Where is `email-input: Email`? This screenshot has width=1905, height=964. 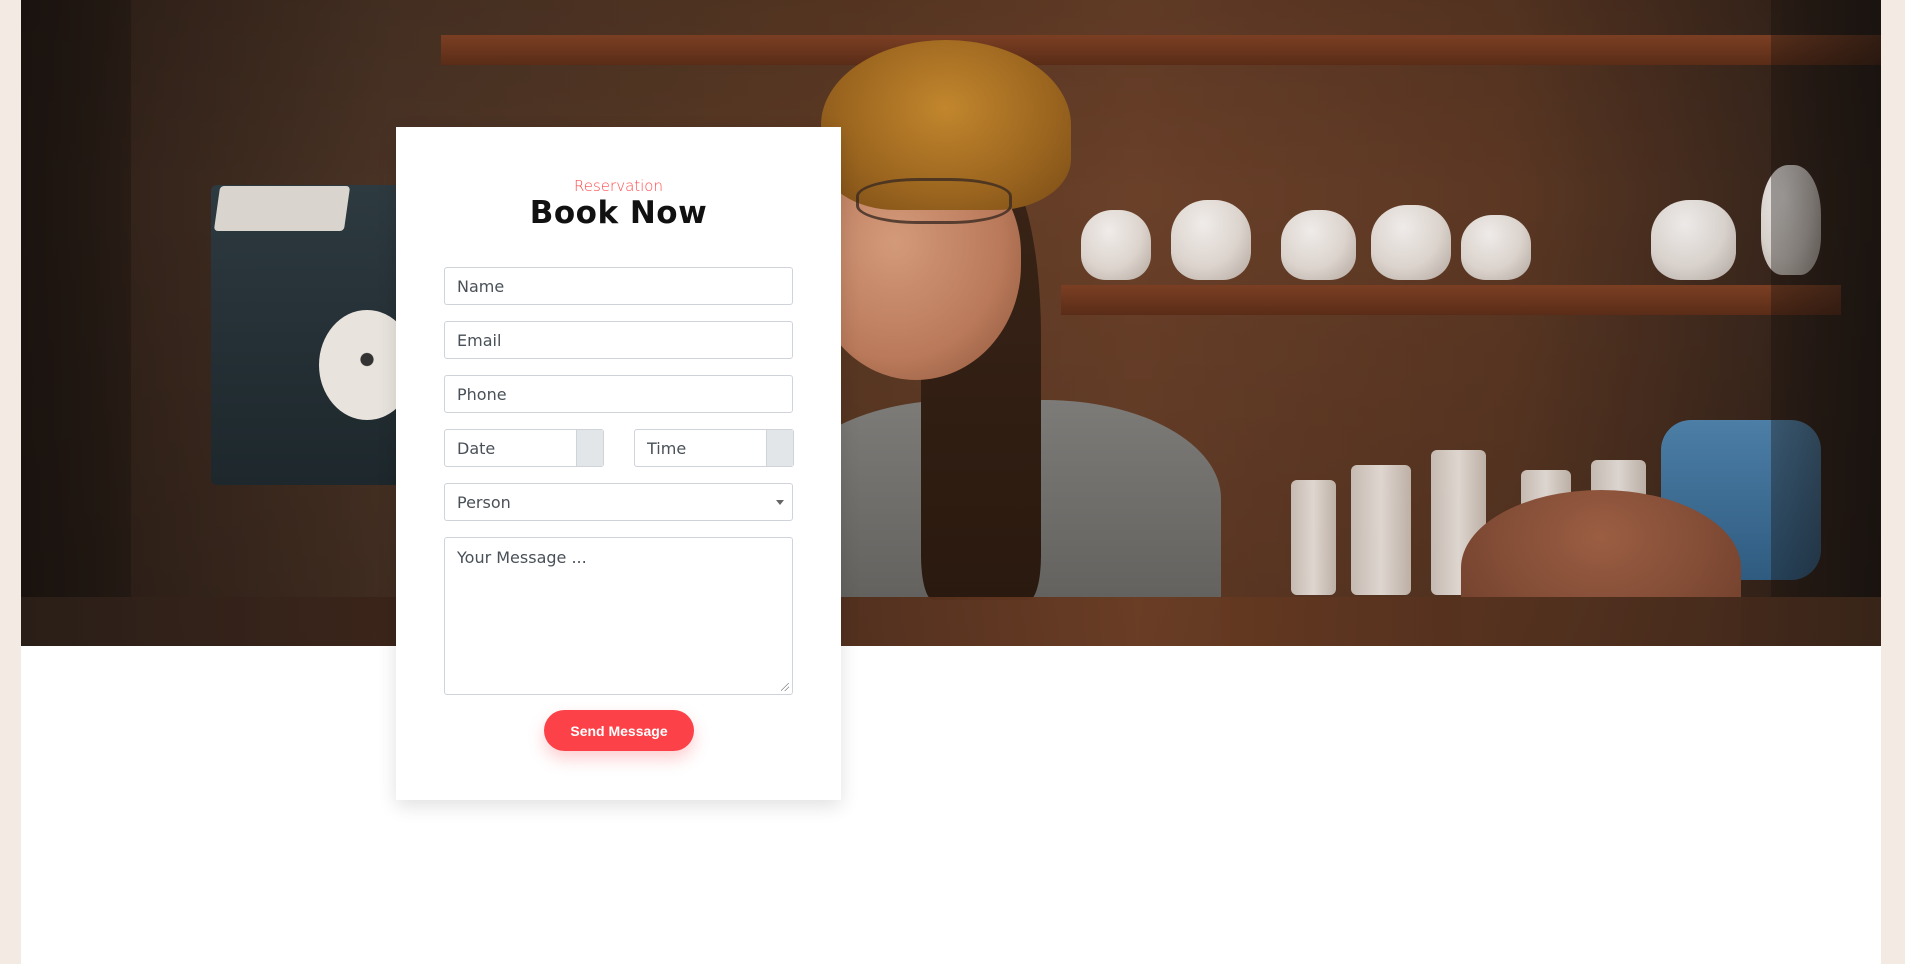
email-input: Email is located at coordinates (618, 340).